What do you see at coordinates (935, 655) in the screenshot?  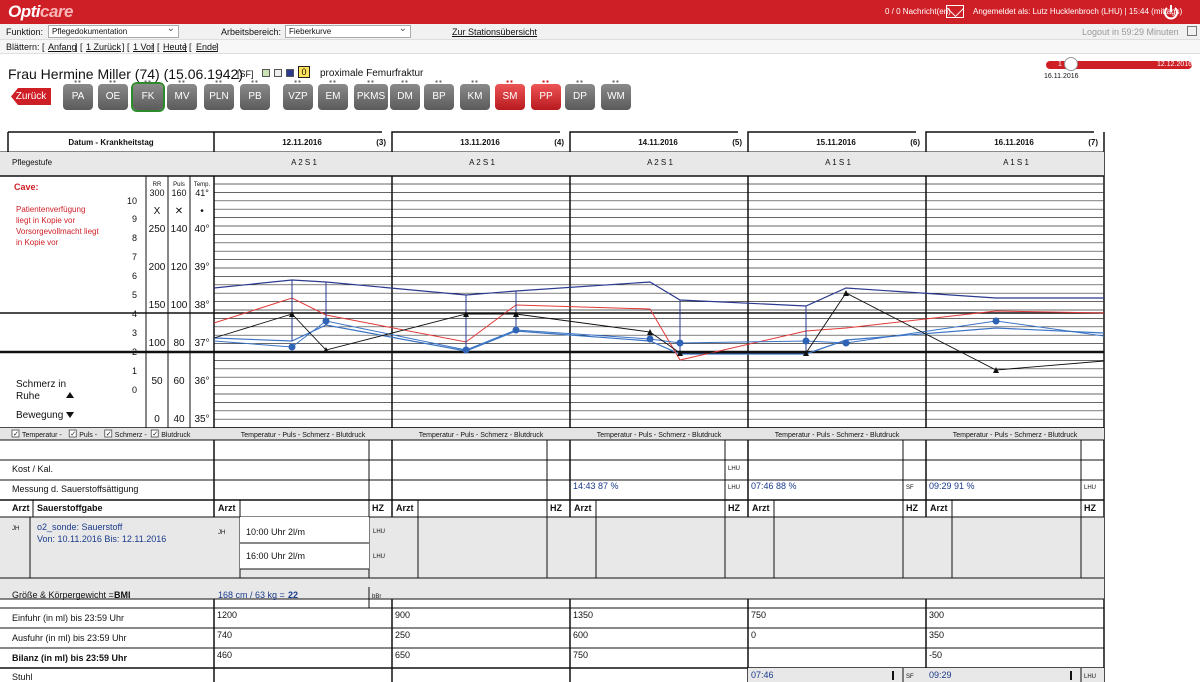 I see `bilanz-value: -50` at bounding box center [935, 655].